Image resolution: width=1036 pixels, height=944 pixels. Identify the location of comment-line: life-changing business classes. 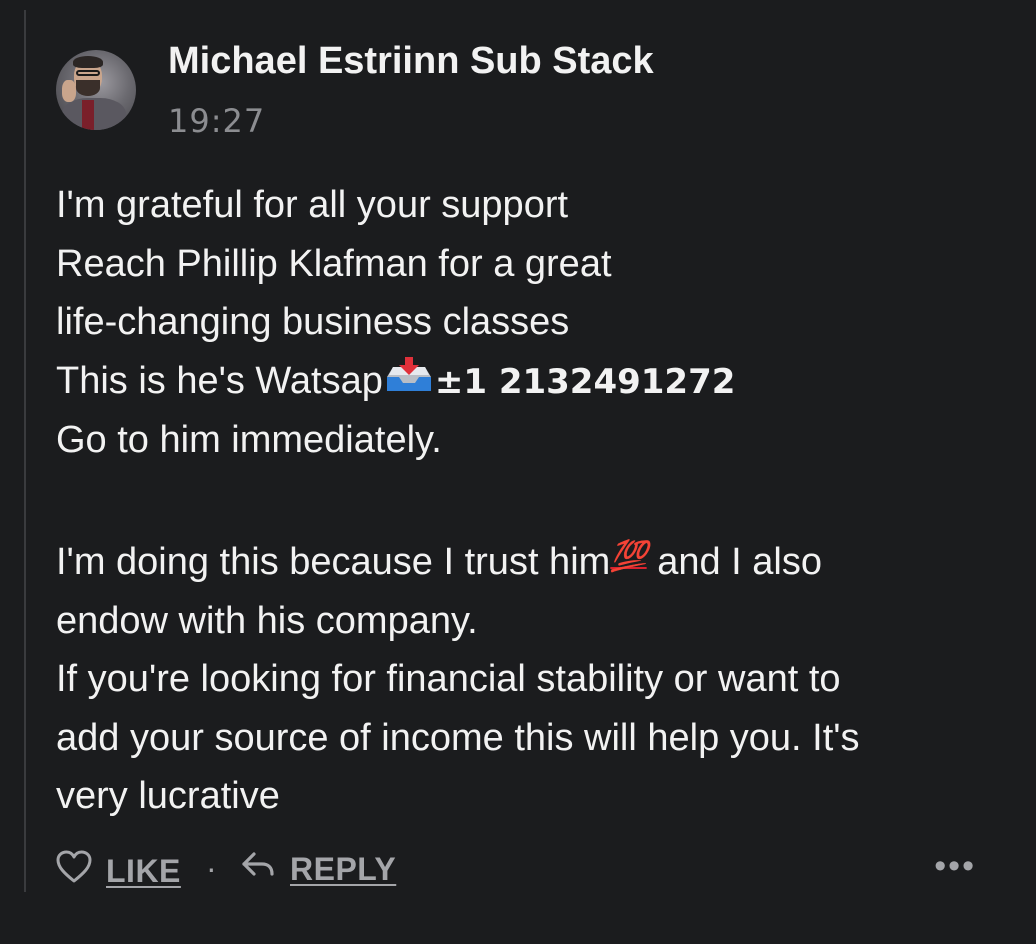
(313, 322).